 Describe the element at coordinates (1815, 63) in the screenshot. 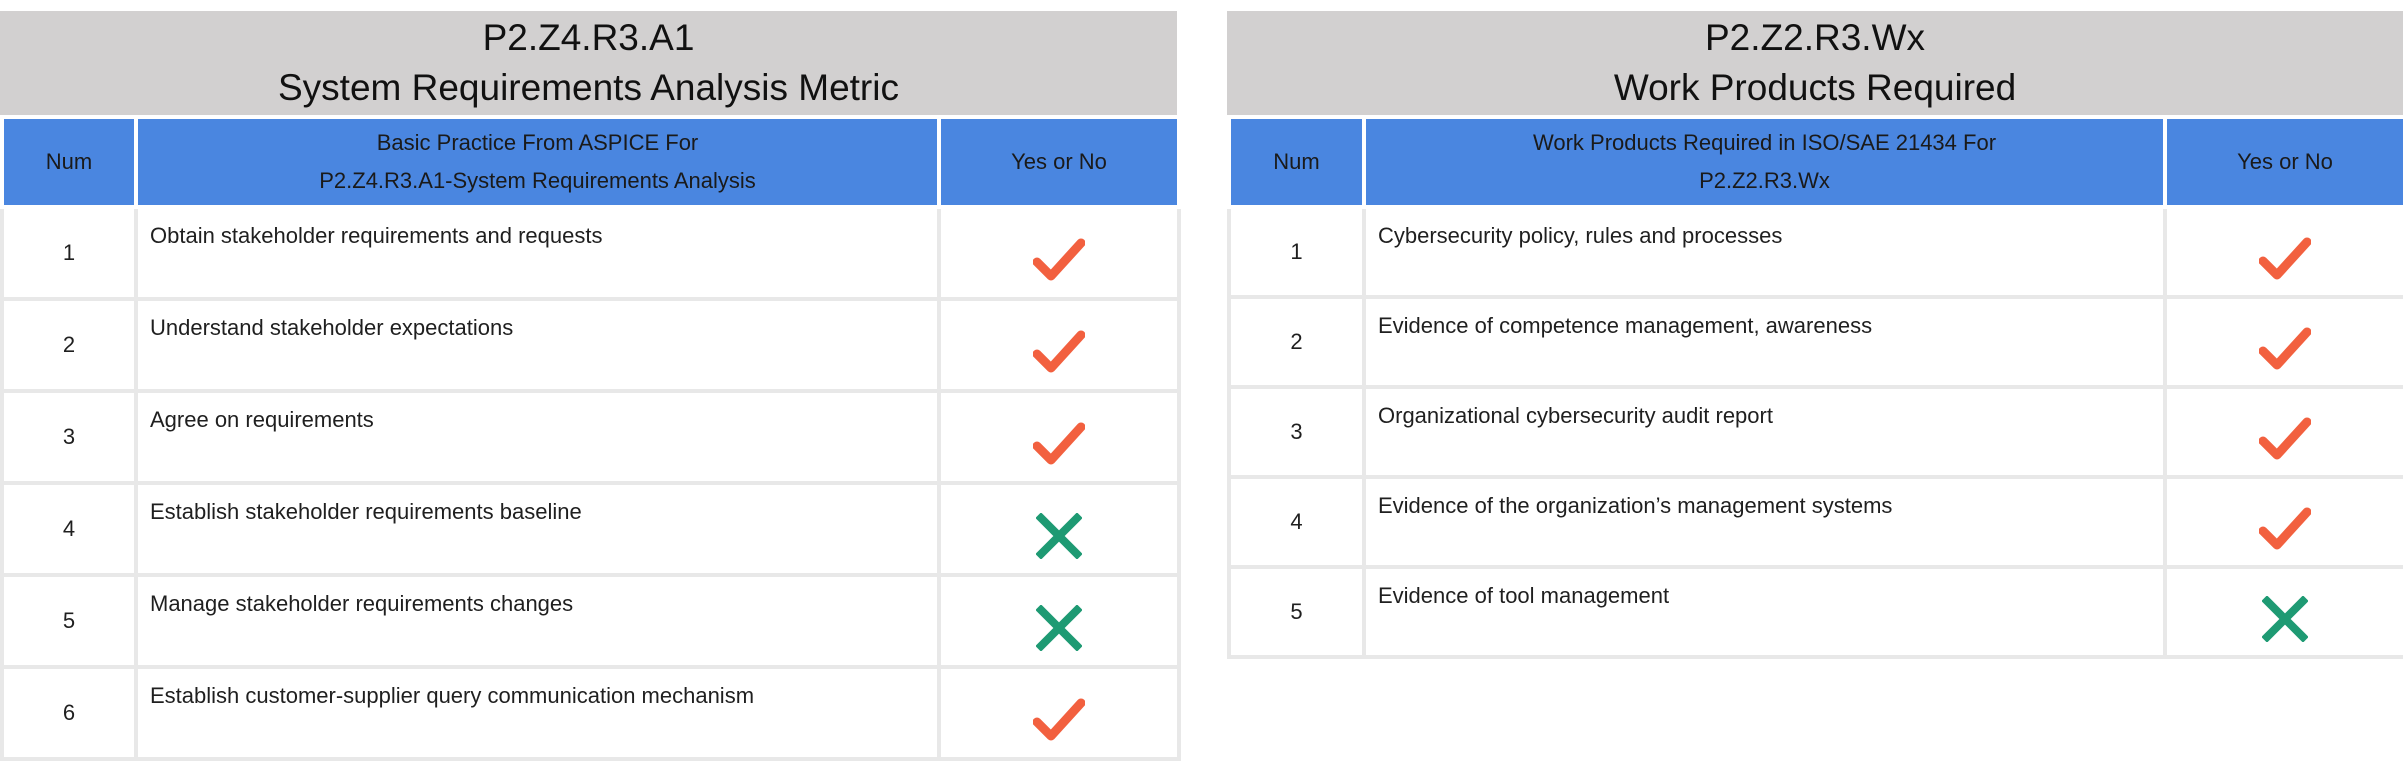

I see `right-title-block: P2.Z2.R3.Wx Work Products Required` at that location.